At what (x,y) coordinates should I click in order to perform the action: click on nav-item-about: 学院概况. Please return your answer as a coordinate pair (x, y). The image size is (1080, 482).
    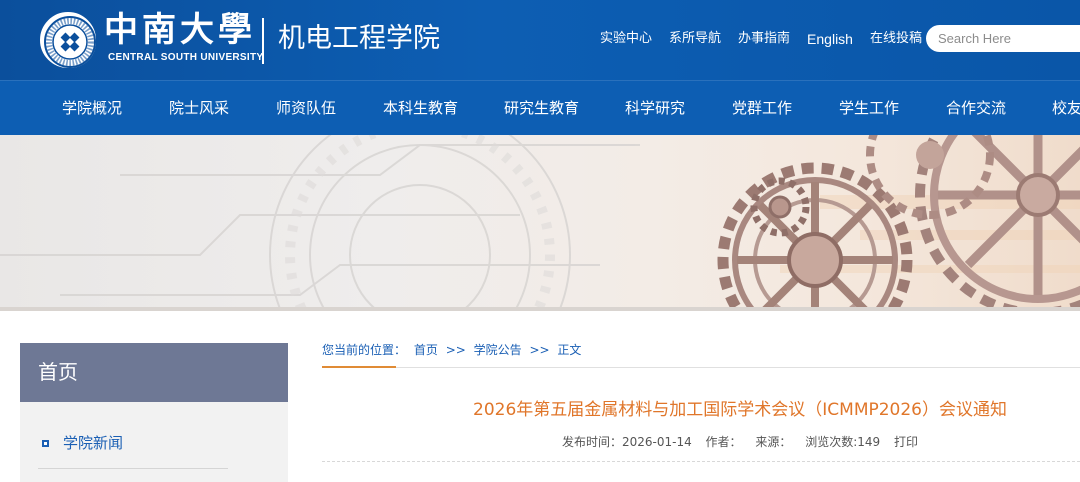
    Looking at the image, I should click on (92, 108).